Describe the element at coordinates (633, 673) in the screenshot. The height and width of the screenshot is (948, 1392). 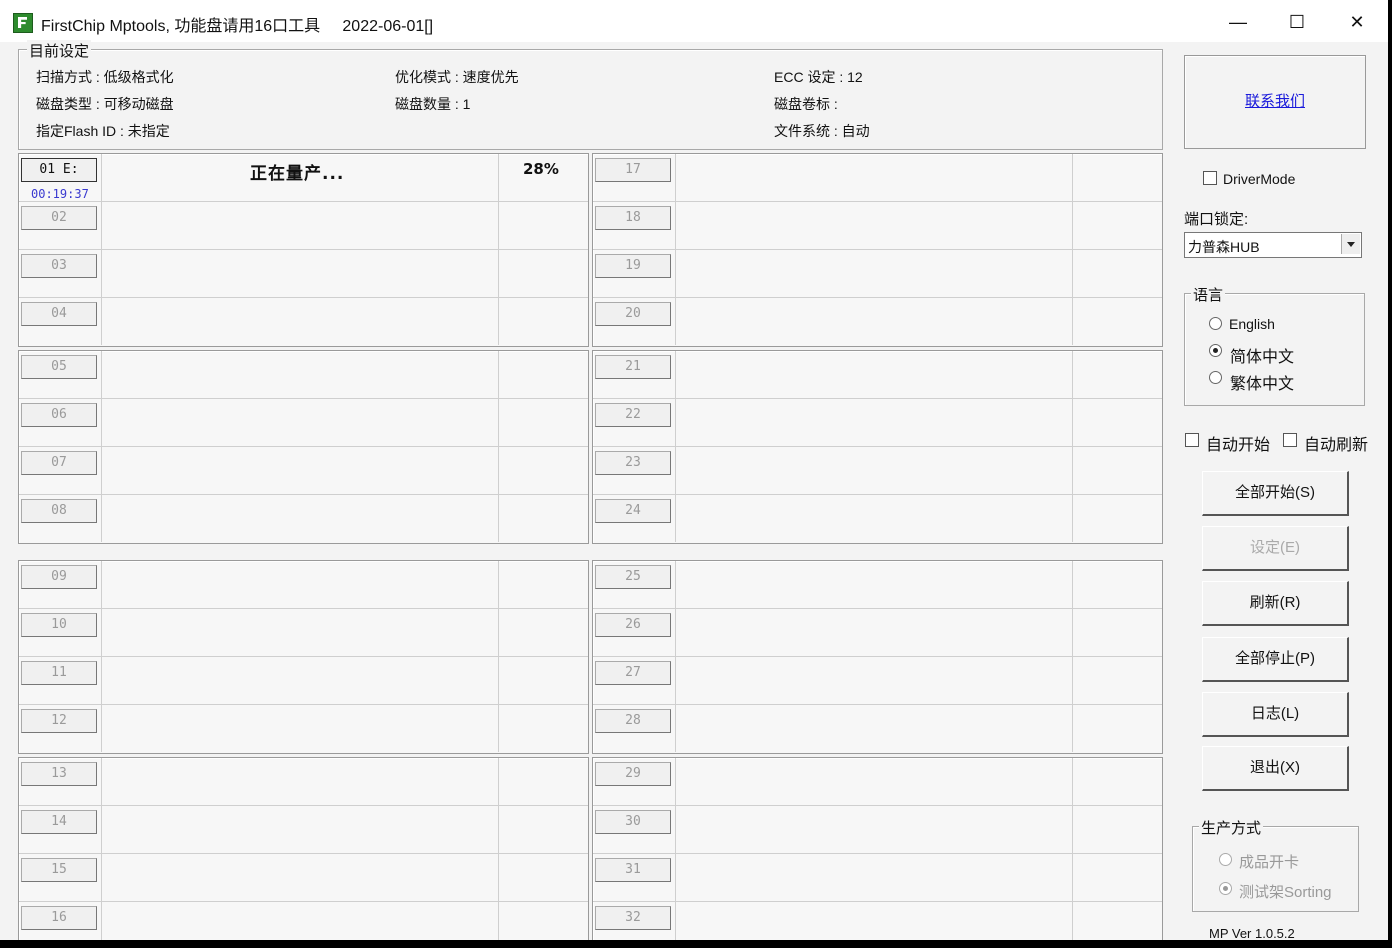
I see `port-button-27: 27` at that location.